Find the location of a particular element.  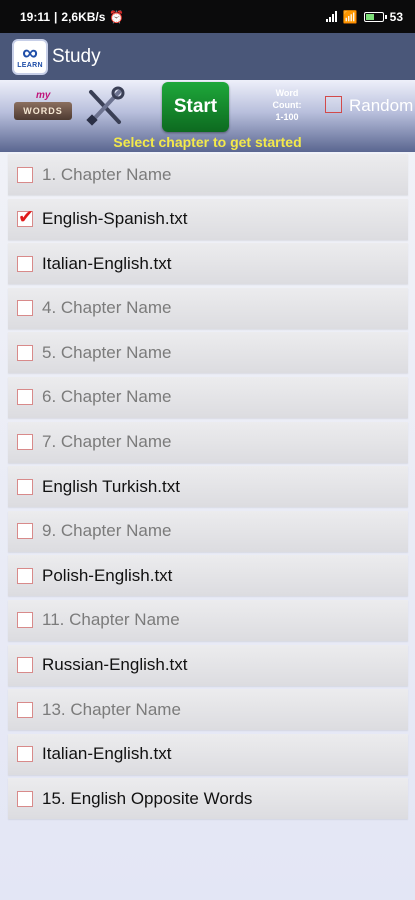

chapter-label: Russian-English.txt is located at coordinates (115, 665).